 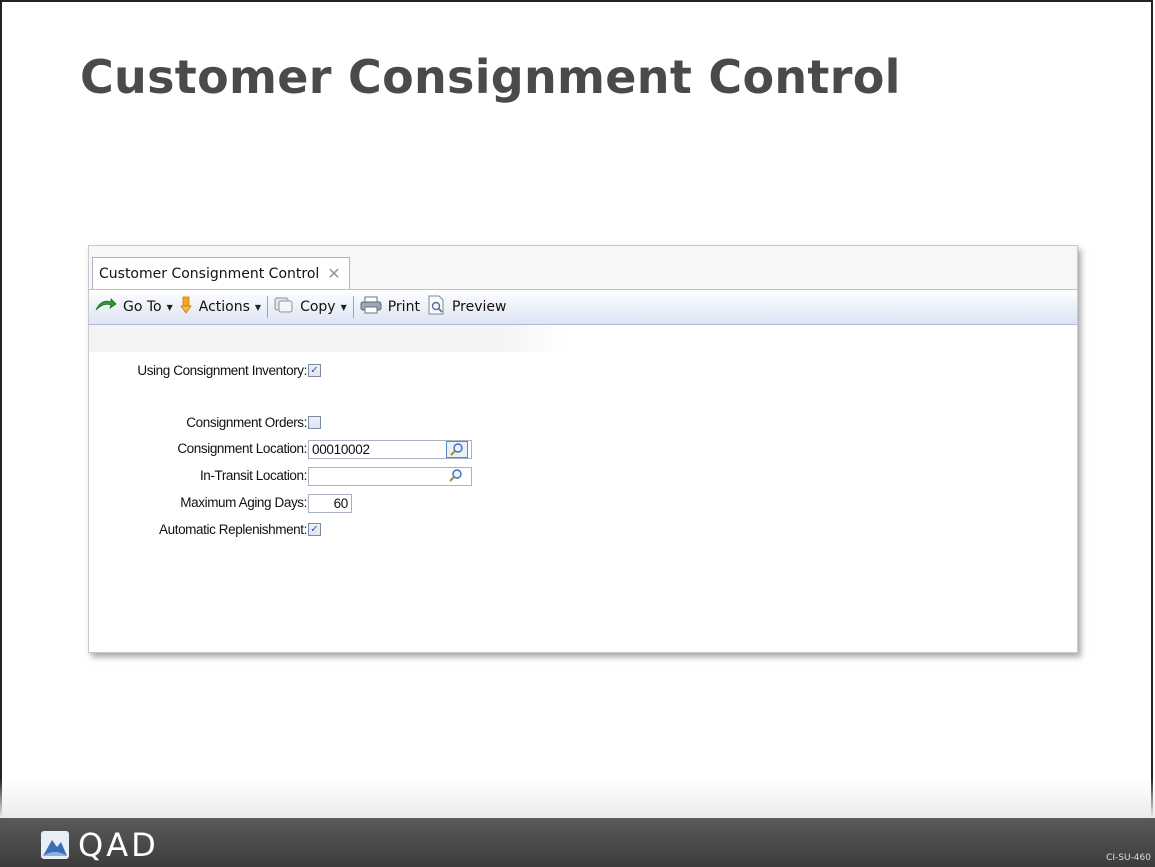 I want to click on logo-text: QAD, so click(x=118, y=845).